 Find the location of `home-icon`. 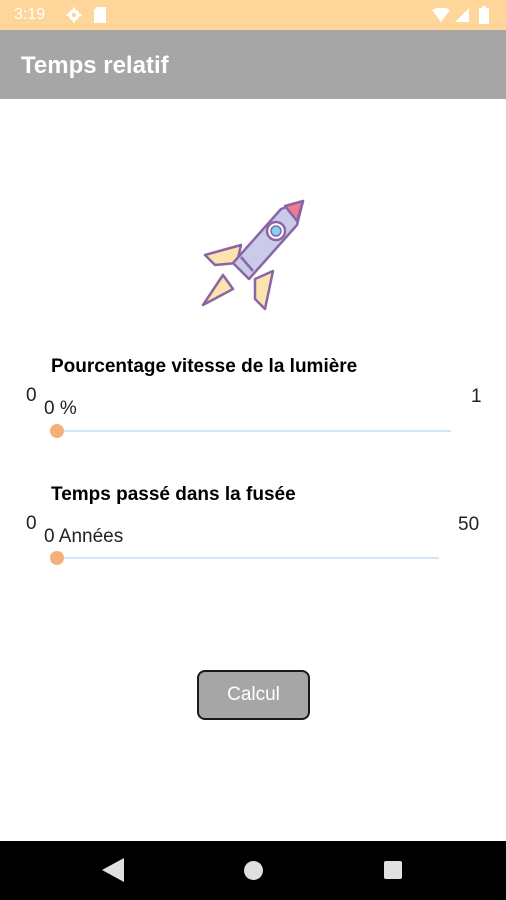

home-icon is located at coordinates (253, 870).